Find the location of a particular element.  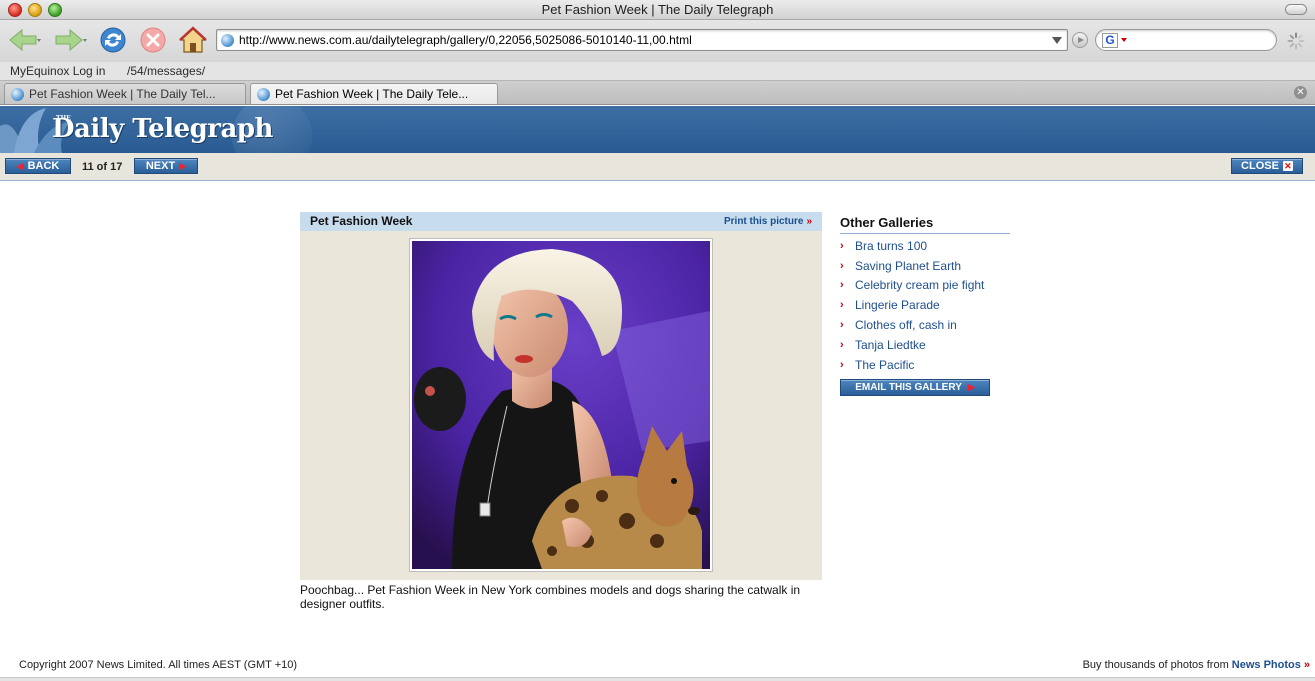

gallery-link: Tanja Liedtke is located at coordinates (890, 345).